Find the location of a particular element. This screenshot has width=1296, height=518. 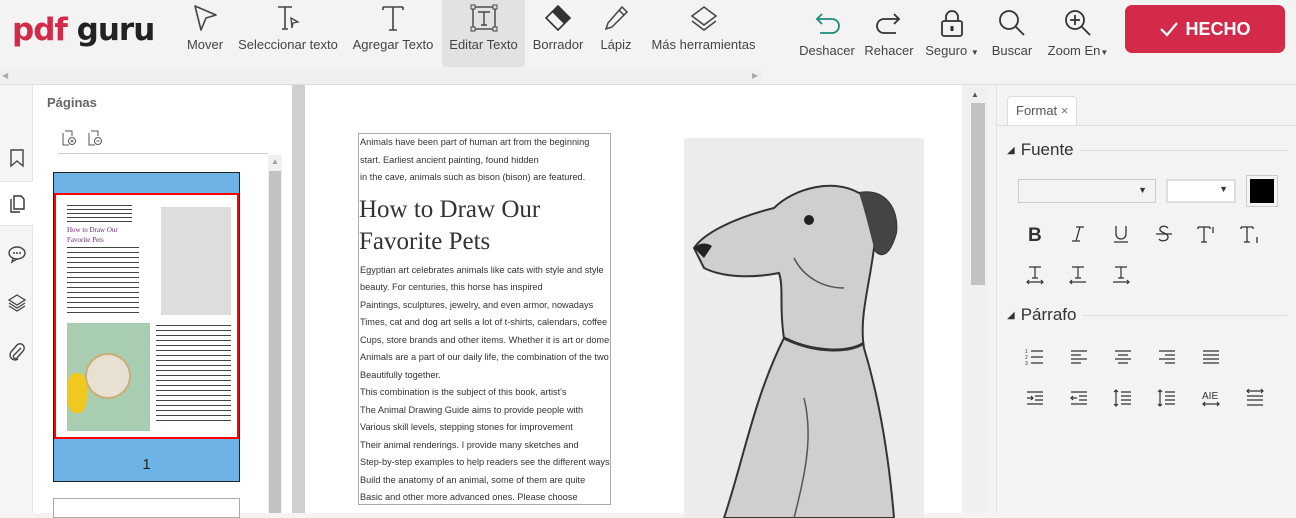

line-spacing-button is located at coordinates (1123, 398).